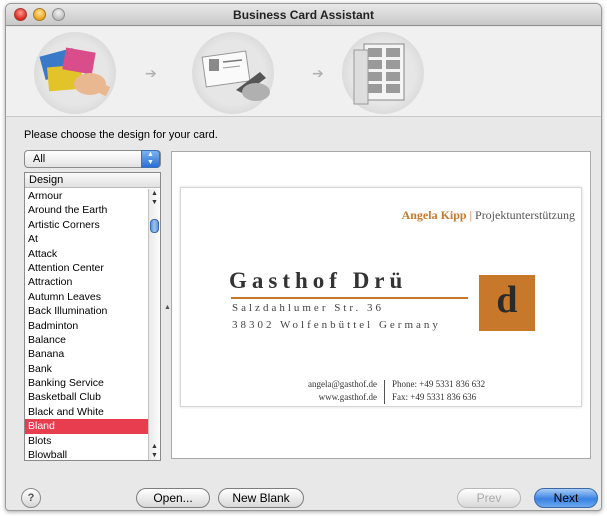 The image size is (607, 516). Describe the element at coordinates (86, 454) in the screenshot. I see `design-list-item: Blowball` at that location.